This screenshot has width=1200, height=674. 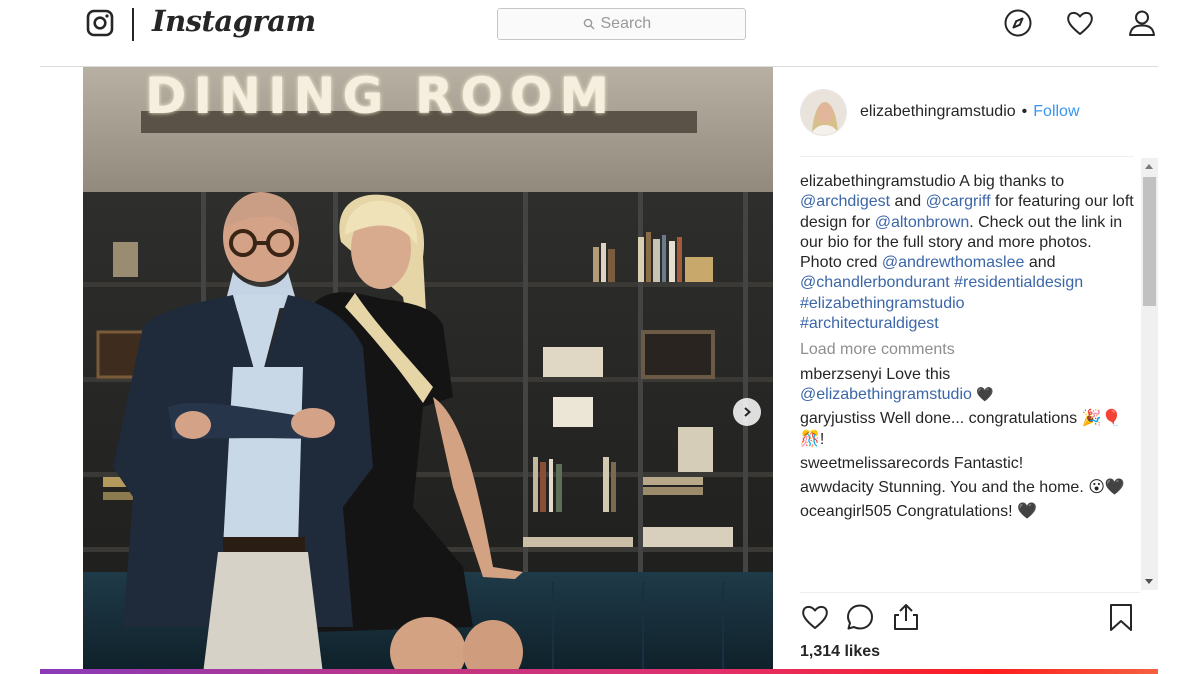 What do you see at coordinates (882, 303) in the screenshot?
I see `hashtag-link: #elizabethingramstudio` at bounding box center [882, 303].